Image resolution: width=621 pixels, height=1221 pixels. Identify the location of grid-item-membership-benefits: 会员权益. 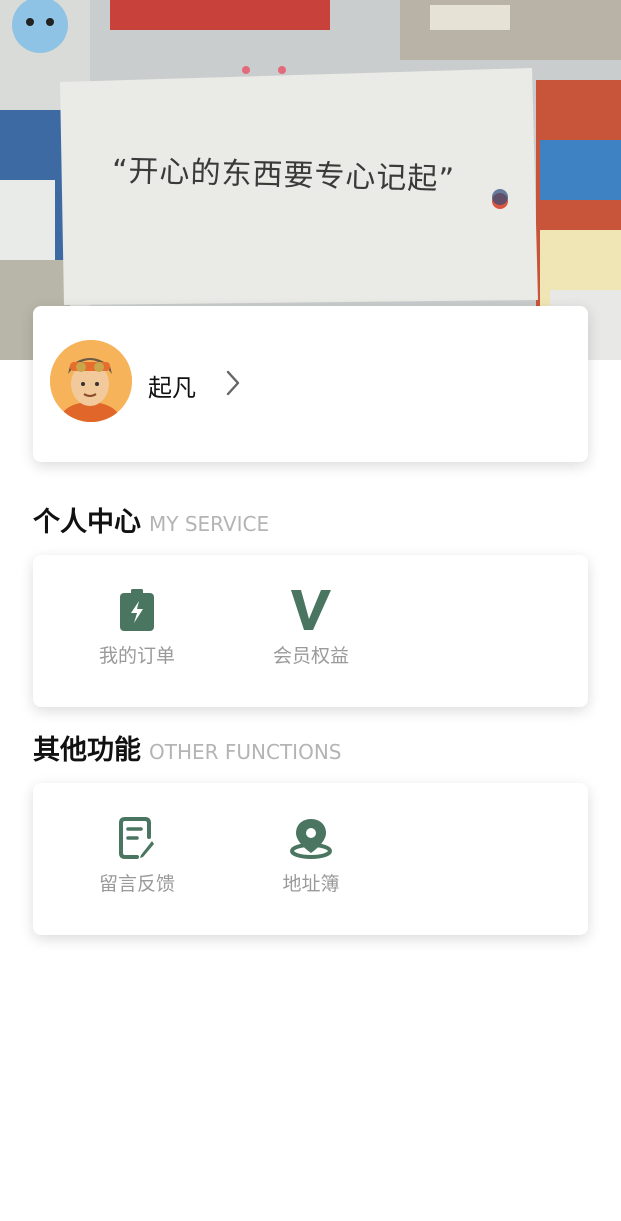
(311, 626).